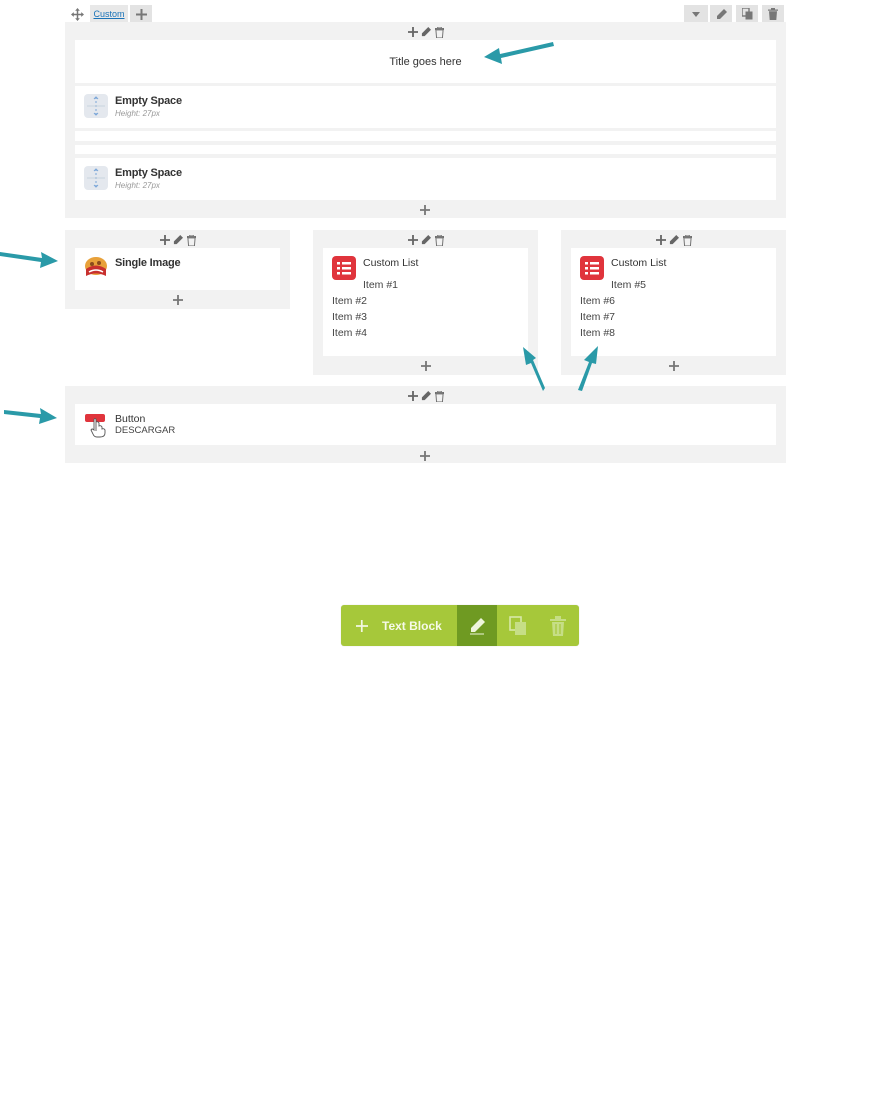  I want to click on text-block-delete-button, so click(558, 625).